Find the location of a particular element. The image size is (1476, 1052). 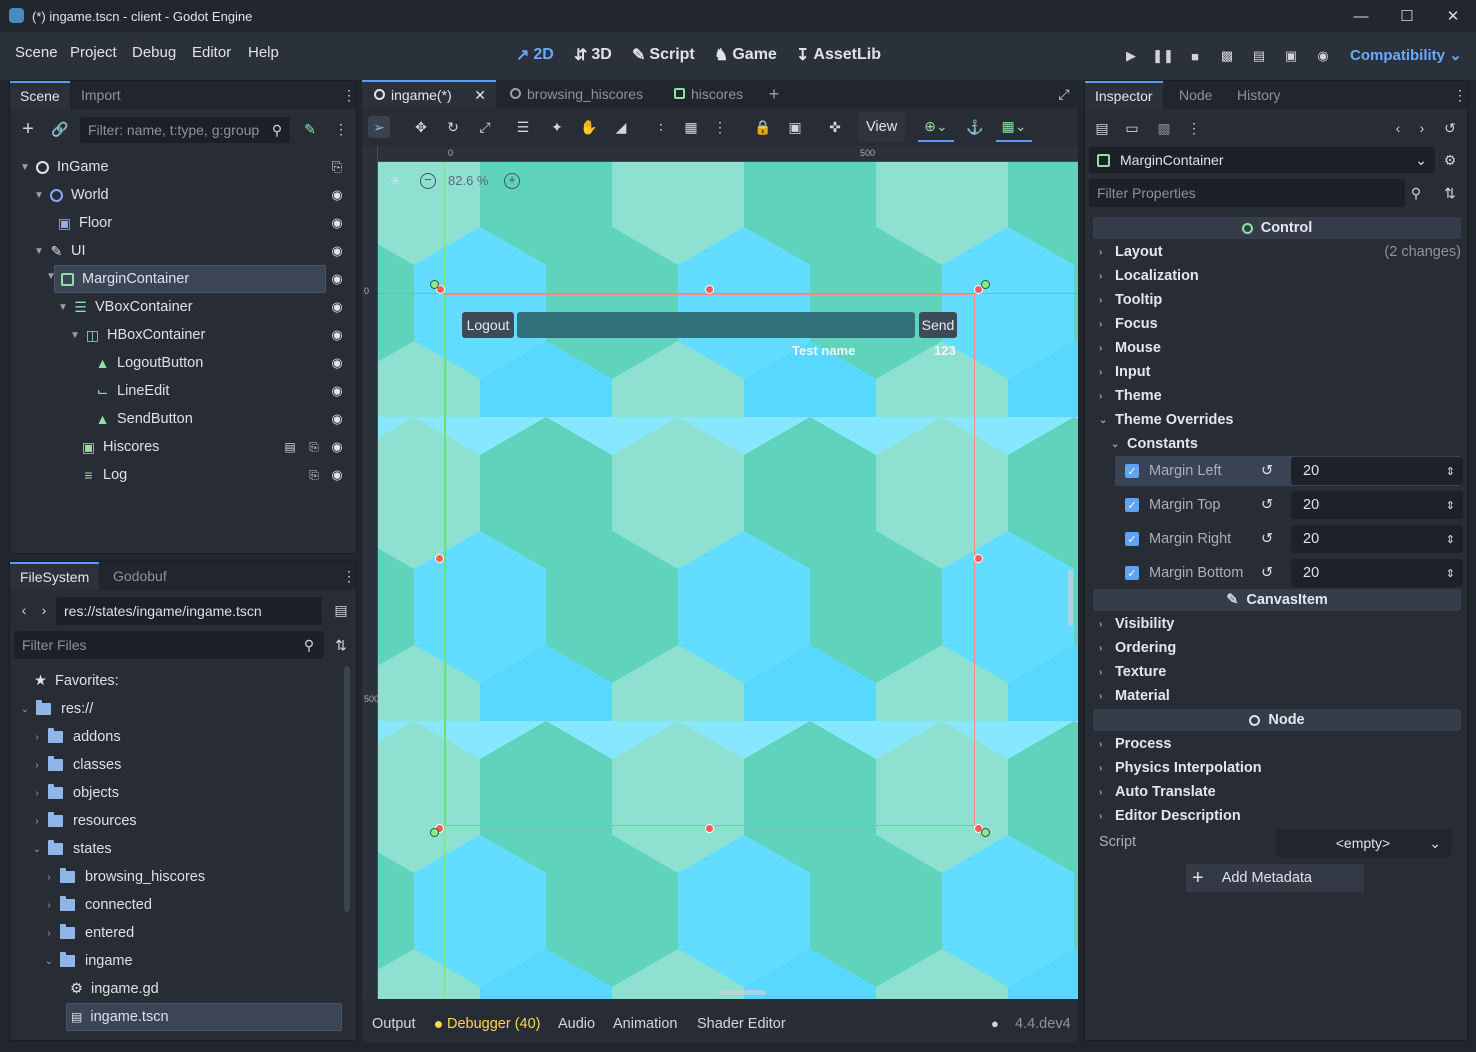

select-tool-icon: ➢ is located at coordinates (379, 127).